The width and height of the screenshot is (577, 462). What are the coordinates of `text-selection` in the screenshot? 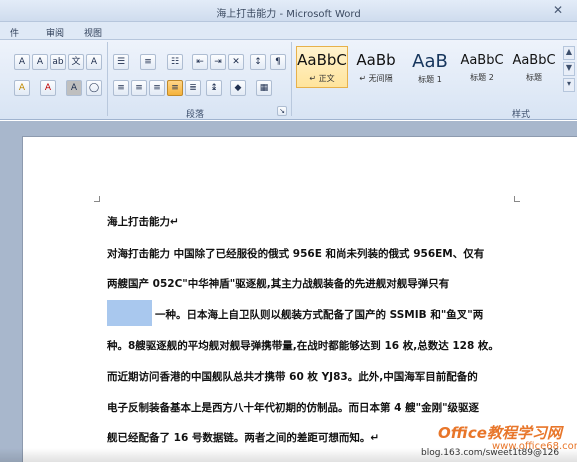 It's located at (129, 313).